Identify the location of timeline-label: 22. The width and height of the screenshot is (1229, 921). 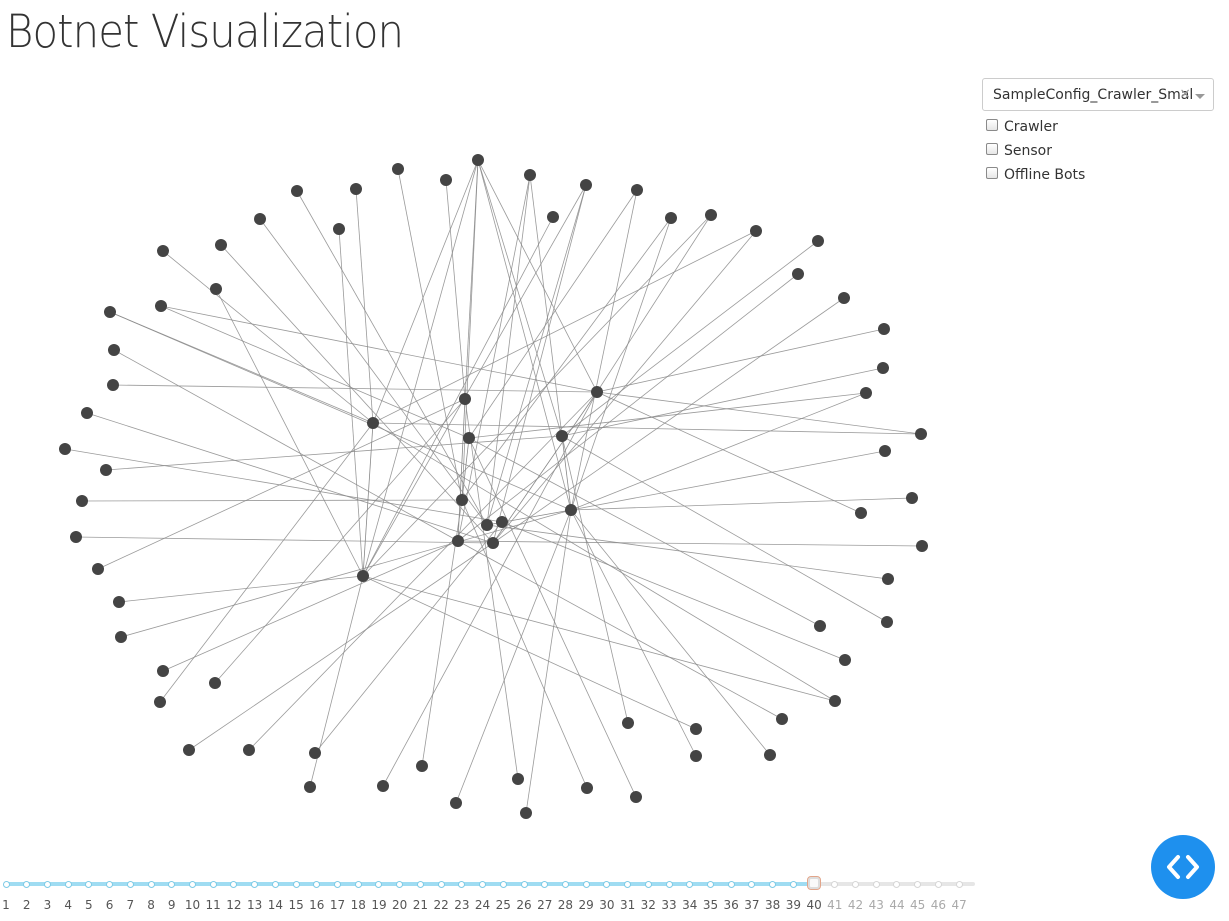
(440, 905).